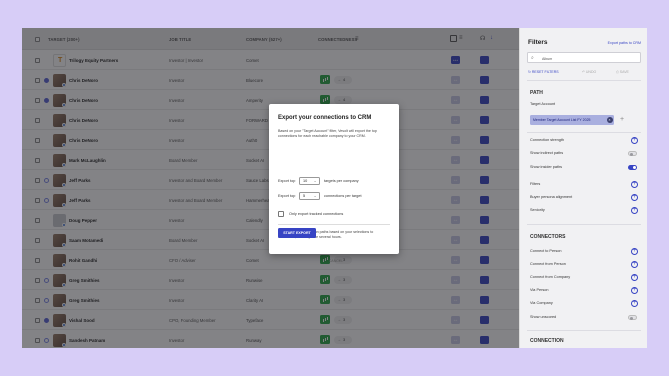  Describe the element at coordinates (634, 210) in the screenshot. I see `add-seniority-icon: +` at that location.